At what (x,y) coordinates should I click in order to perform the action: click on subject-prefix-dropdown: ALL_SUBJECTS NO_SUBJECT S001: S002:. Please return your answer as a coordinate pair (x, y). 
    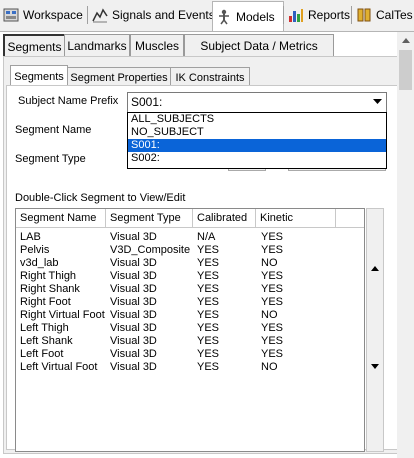
    Looking at the image, I should click on (257, 140).